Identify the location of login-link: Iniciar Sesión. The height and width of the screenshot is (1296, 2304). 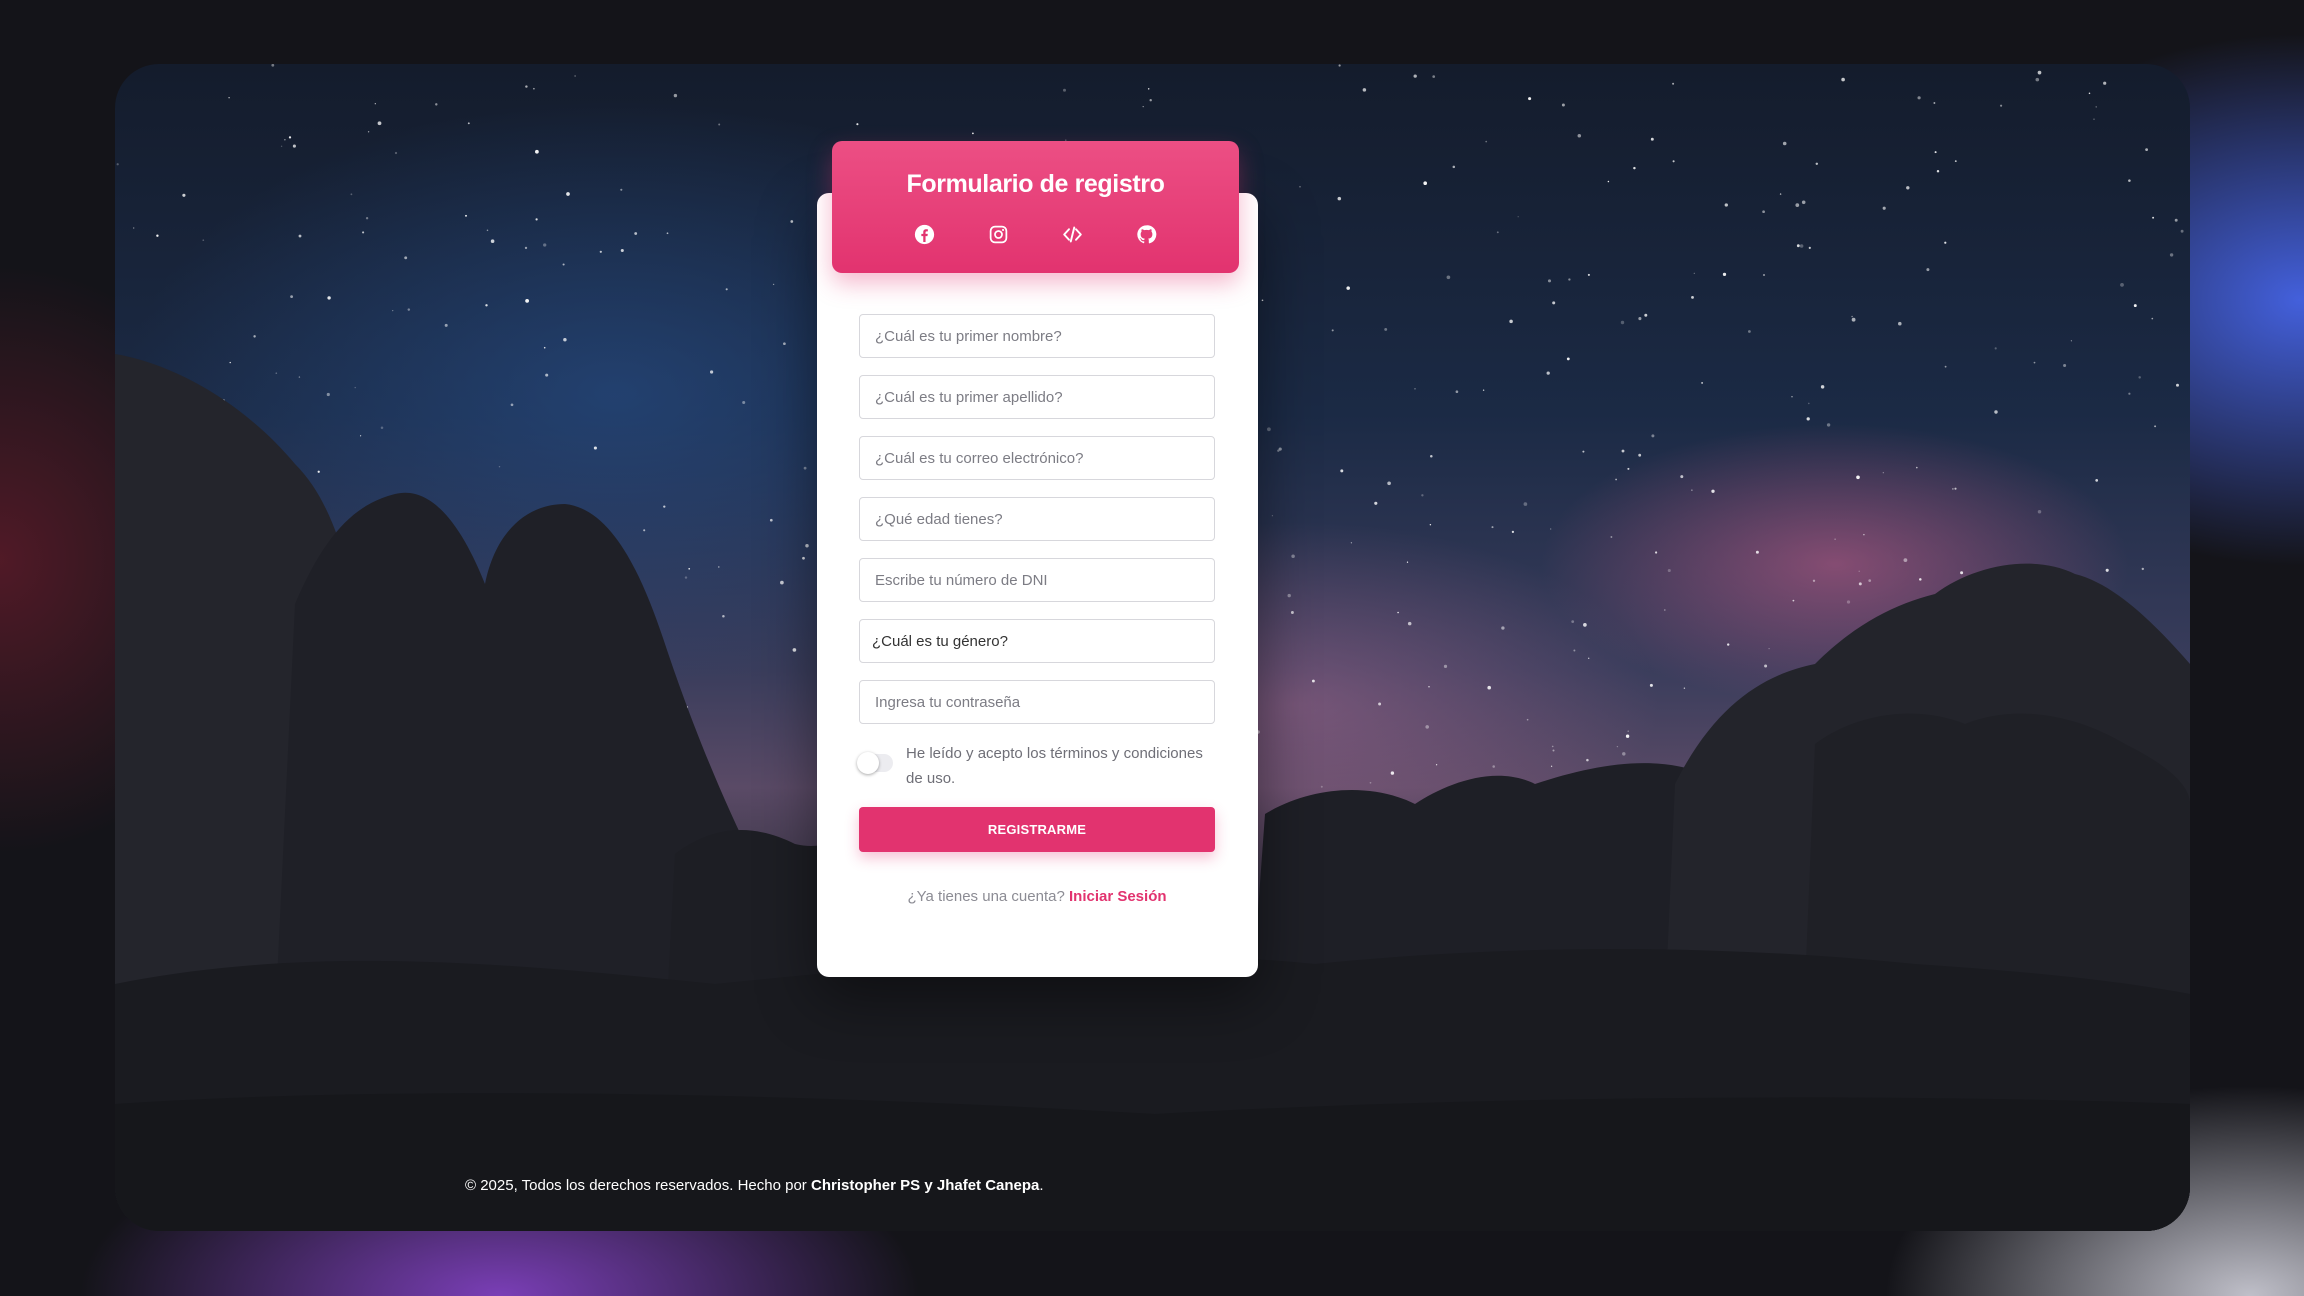
(1118, 896).